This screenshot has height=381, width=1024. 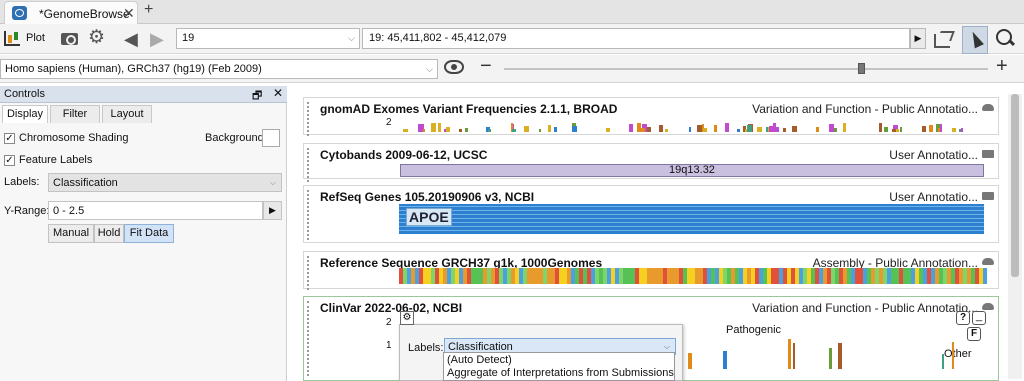 What do you see at coordinates (9, 160) in the screenshot?
I see `feature-labels-checkbox: ✓` at bounding box center [9, 160].